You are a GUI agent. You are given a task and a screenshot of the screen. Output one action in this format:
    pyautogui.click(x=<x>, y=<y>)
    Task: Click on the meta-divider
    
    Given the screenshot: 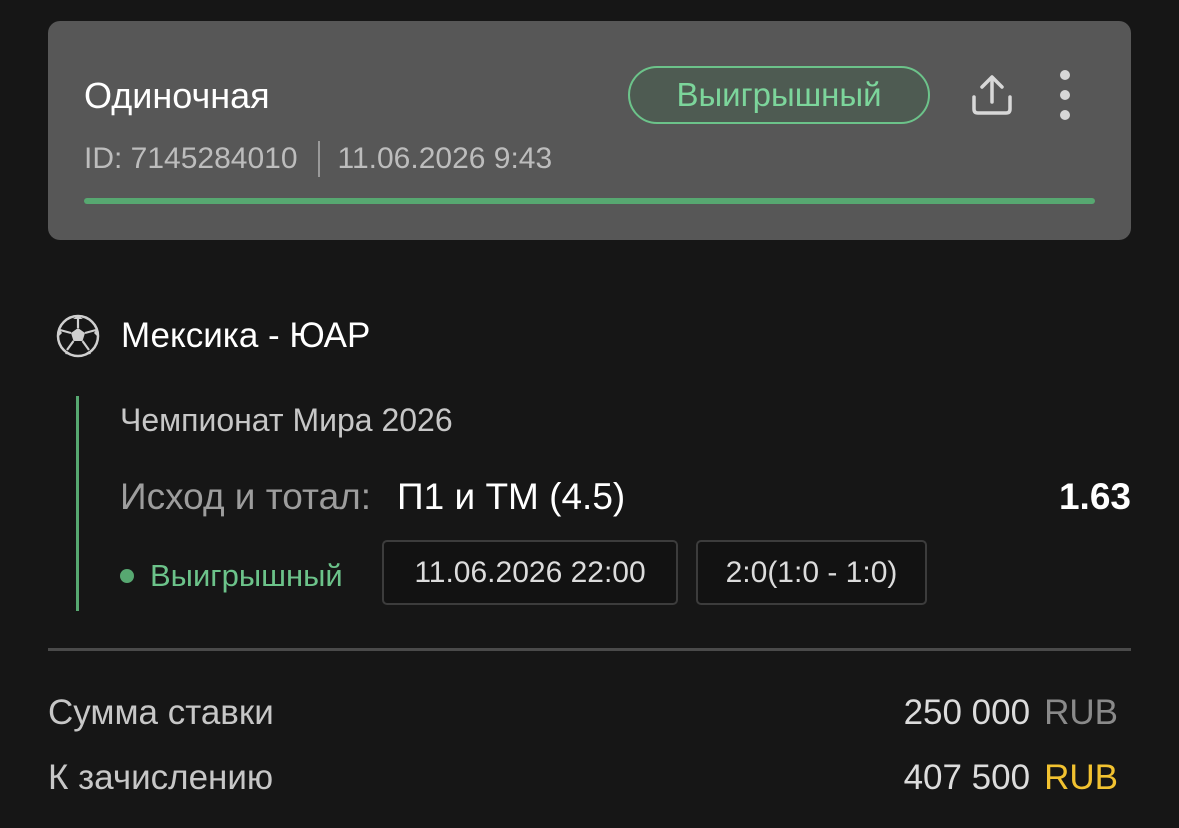 What is the action you would take?
    pyautogui.click(x=318, y=159)
    